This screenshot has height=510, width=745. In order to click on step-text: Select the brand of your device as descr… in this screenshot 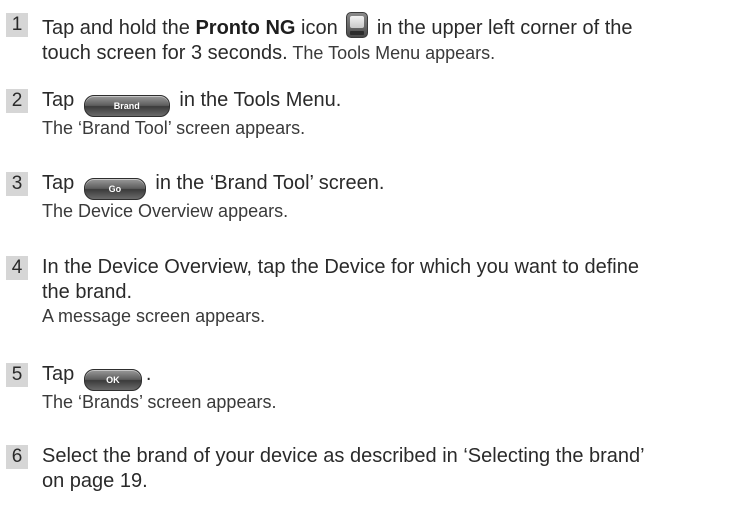, I will do `click(343, 456)`.